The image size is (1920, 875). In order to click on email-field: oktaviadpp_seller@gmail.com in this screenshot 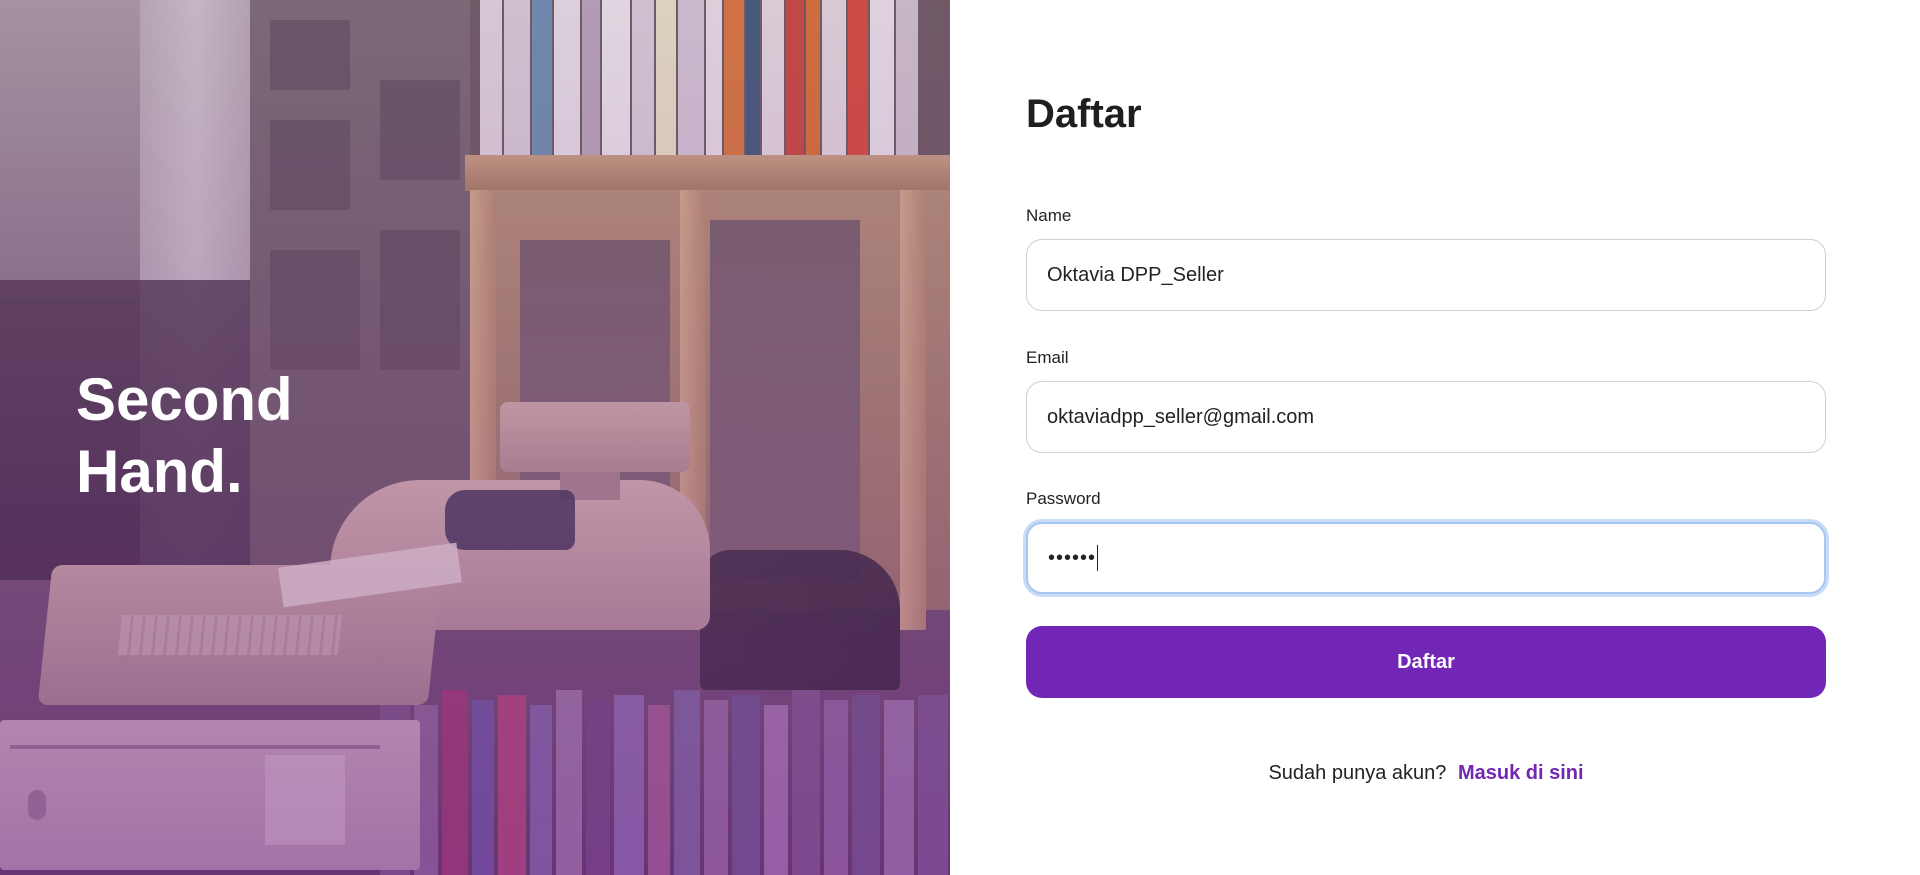, I will do `click(1426, 417)`.